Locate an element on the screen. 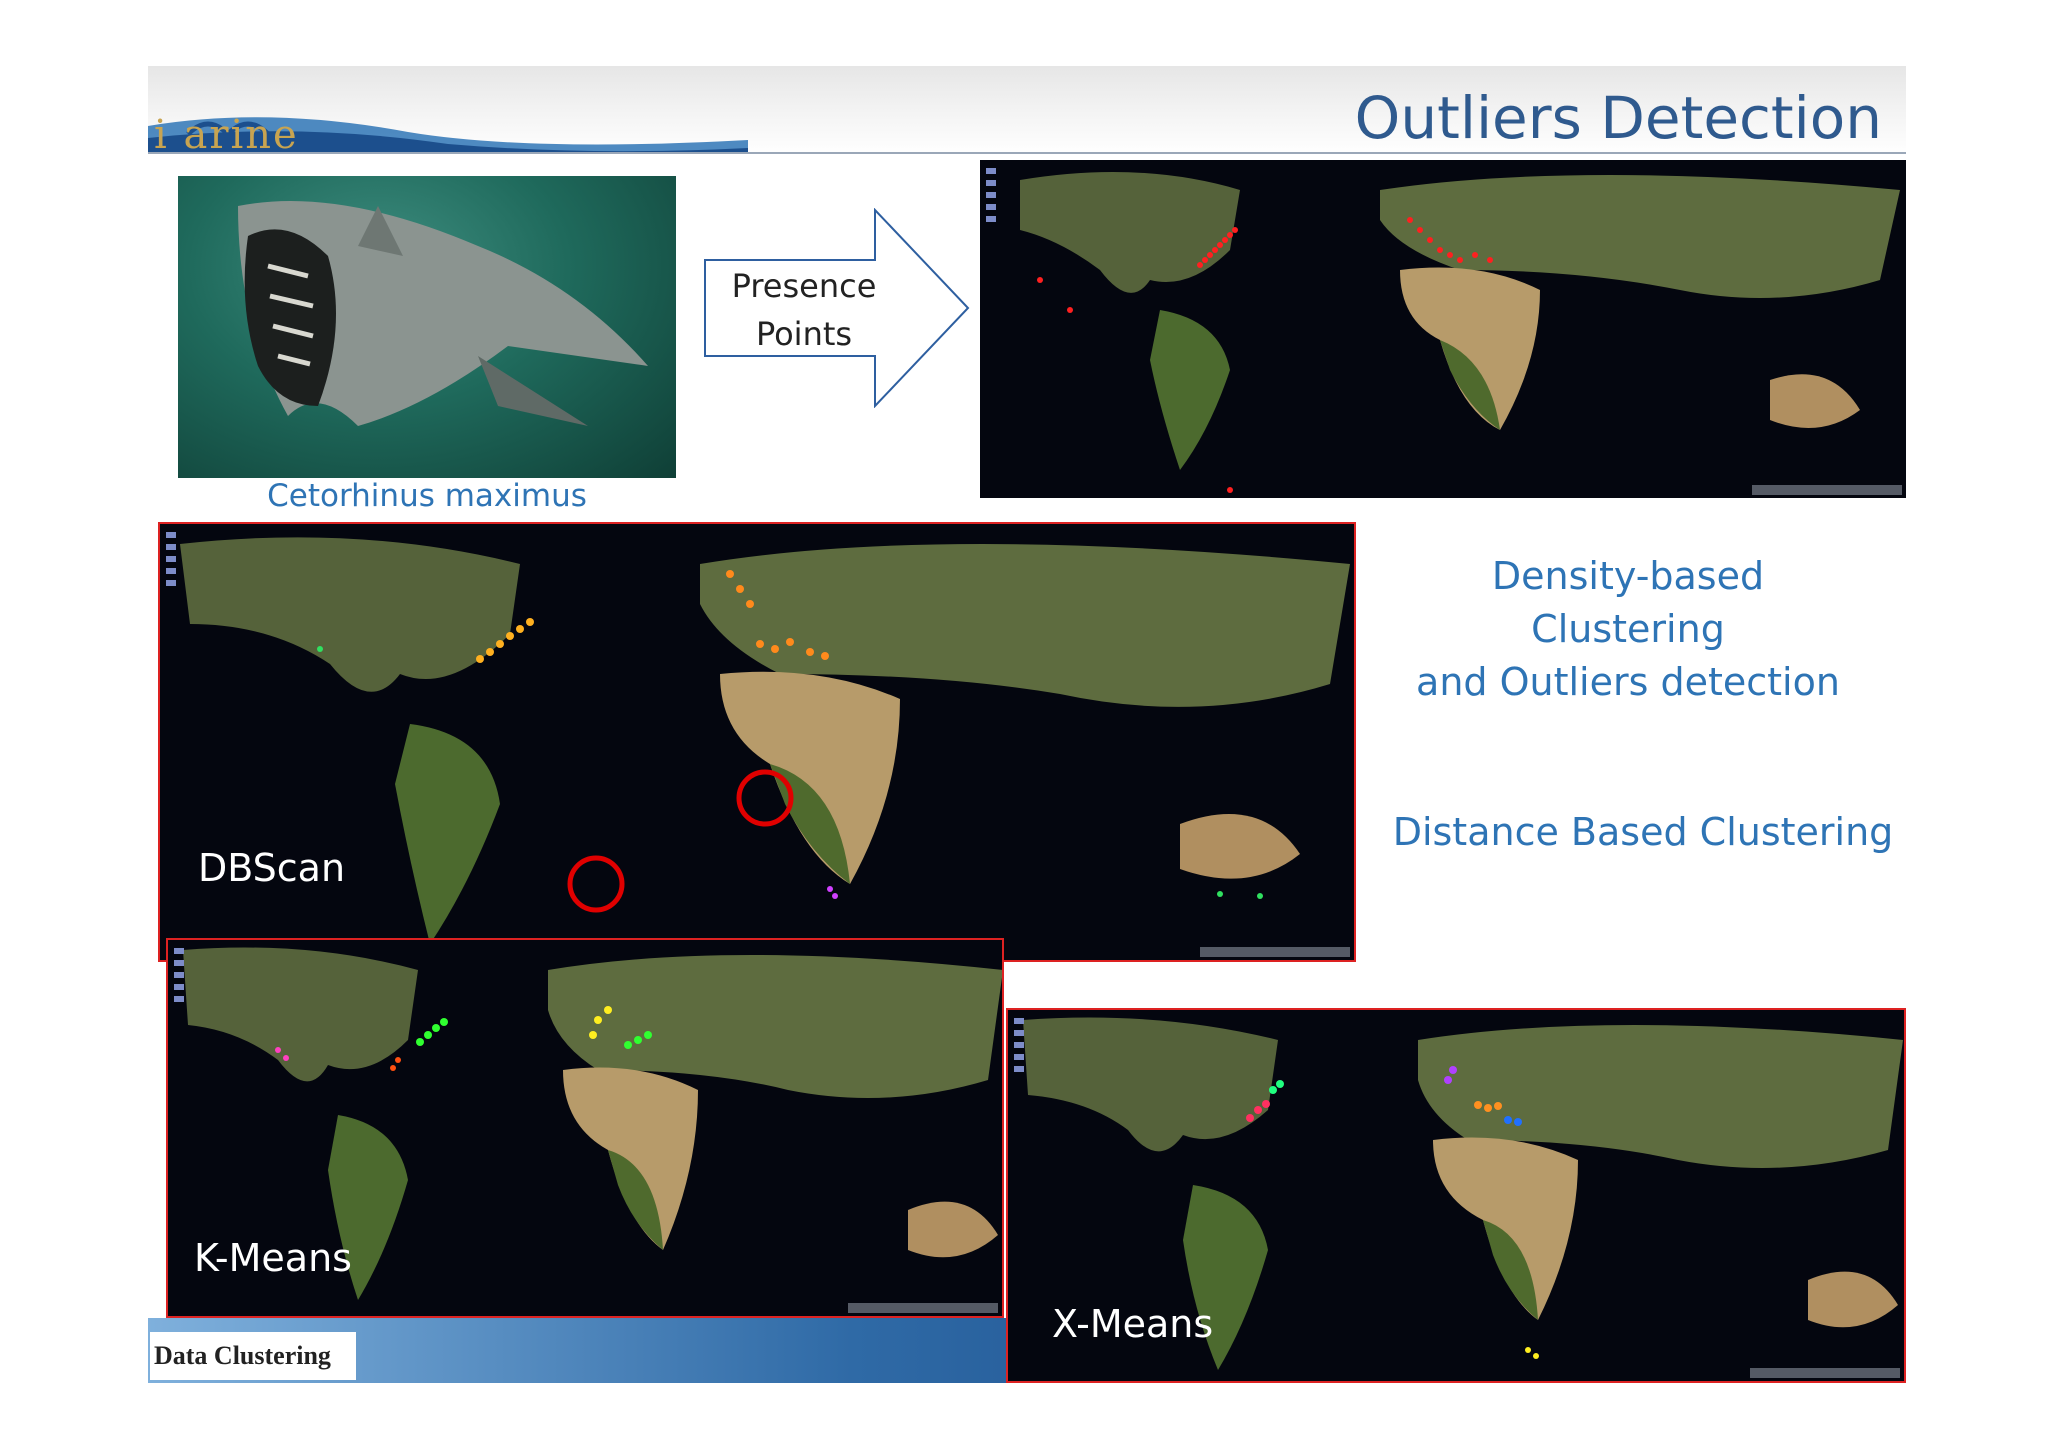 The image size is (2048, 1447). density-line3: and Outliers detection is located at coordinates (1628, 682).